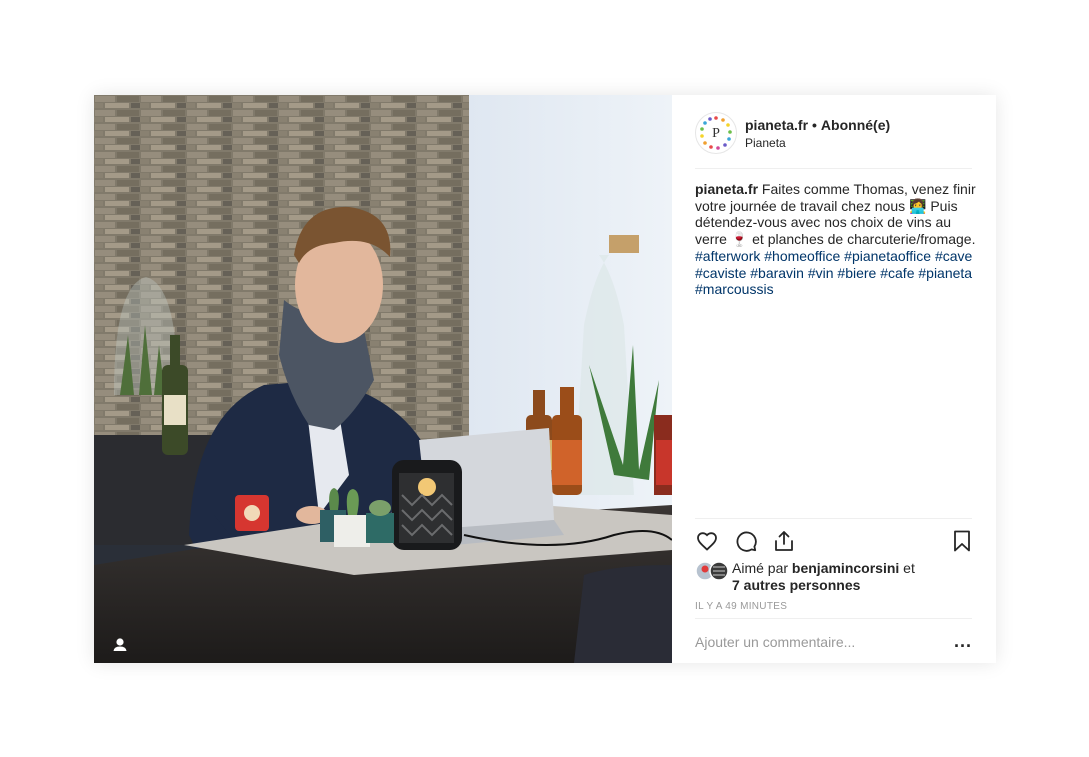 Image resolution: width=1089 pixels, height=757 pixels. What do you see at coordinates (907, 568) in the screenshot?
I see `liked-by-suffix: et` at bounding box center [907, 568].